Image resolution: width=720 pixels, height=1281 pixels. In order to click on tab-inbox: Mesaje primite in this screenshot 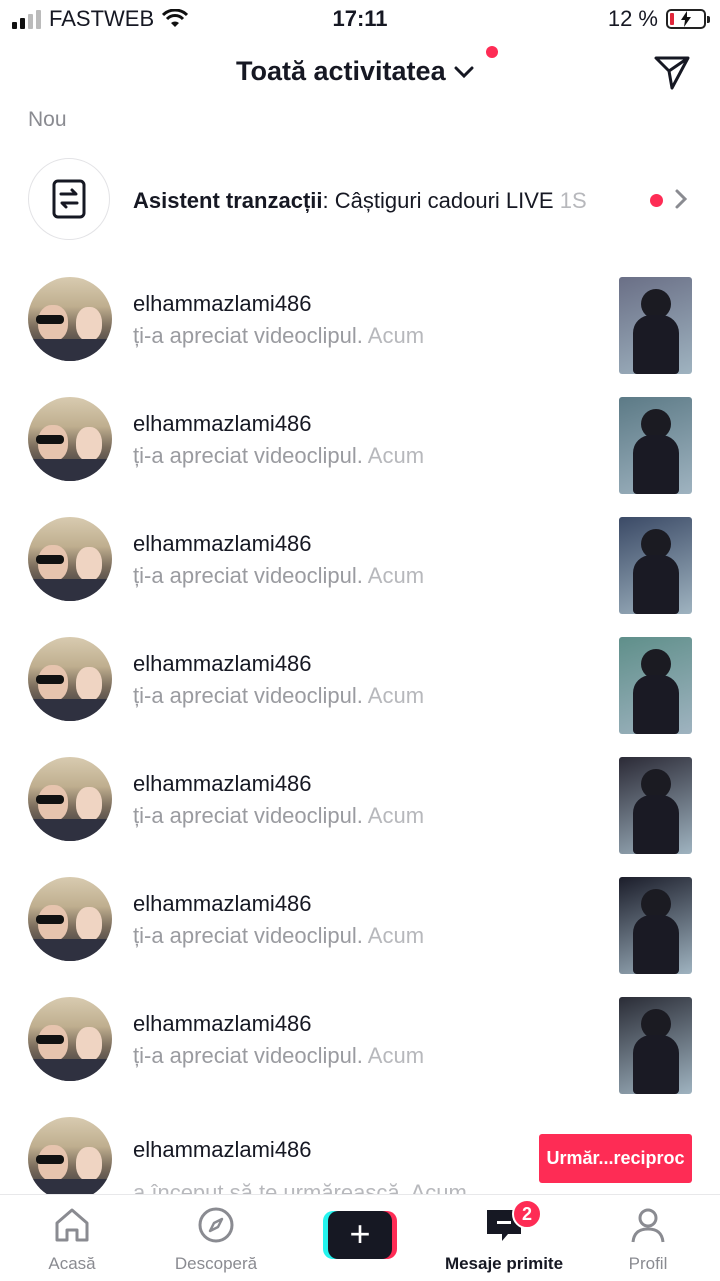, I will do `click(504, 1239)`.